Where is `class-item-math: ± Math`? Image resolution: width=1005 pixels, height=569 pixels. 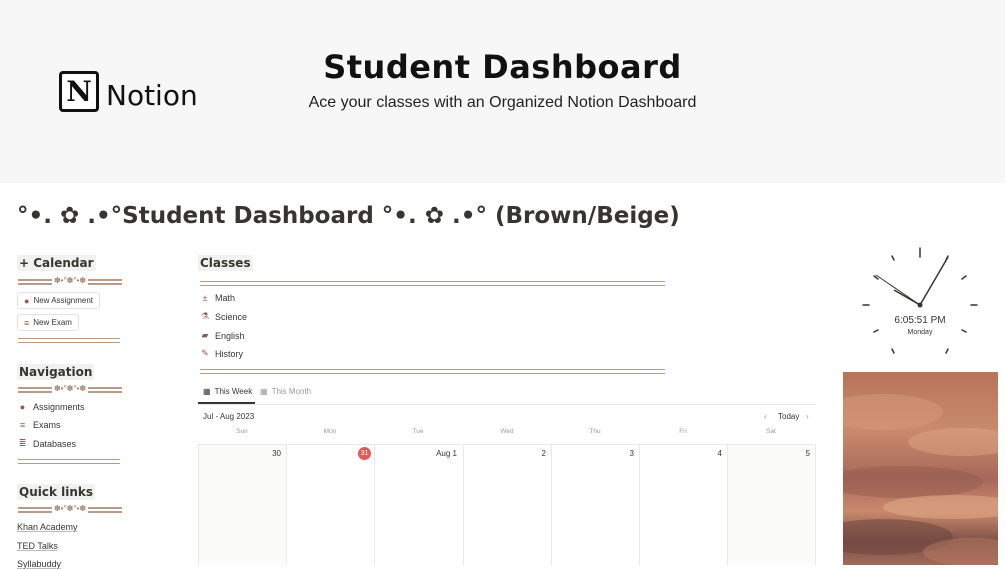
class-item-math: ± Math is located at coordinates (218, 298).